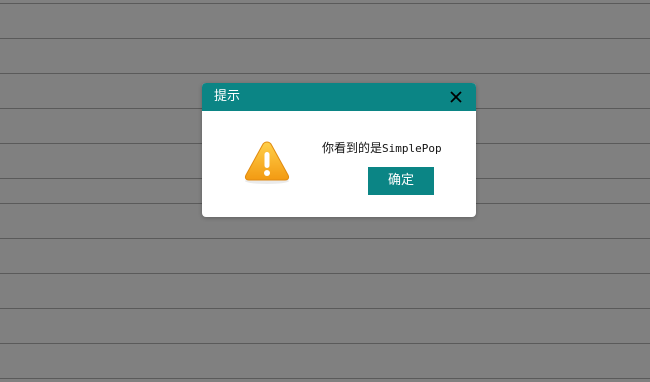 This screenshot has width=650, height=382. What do you see at coordinates (339, 97) in the screenshot?
I see `dialog-header: 提示` at bounding box center [339, 97].